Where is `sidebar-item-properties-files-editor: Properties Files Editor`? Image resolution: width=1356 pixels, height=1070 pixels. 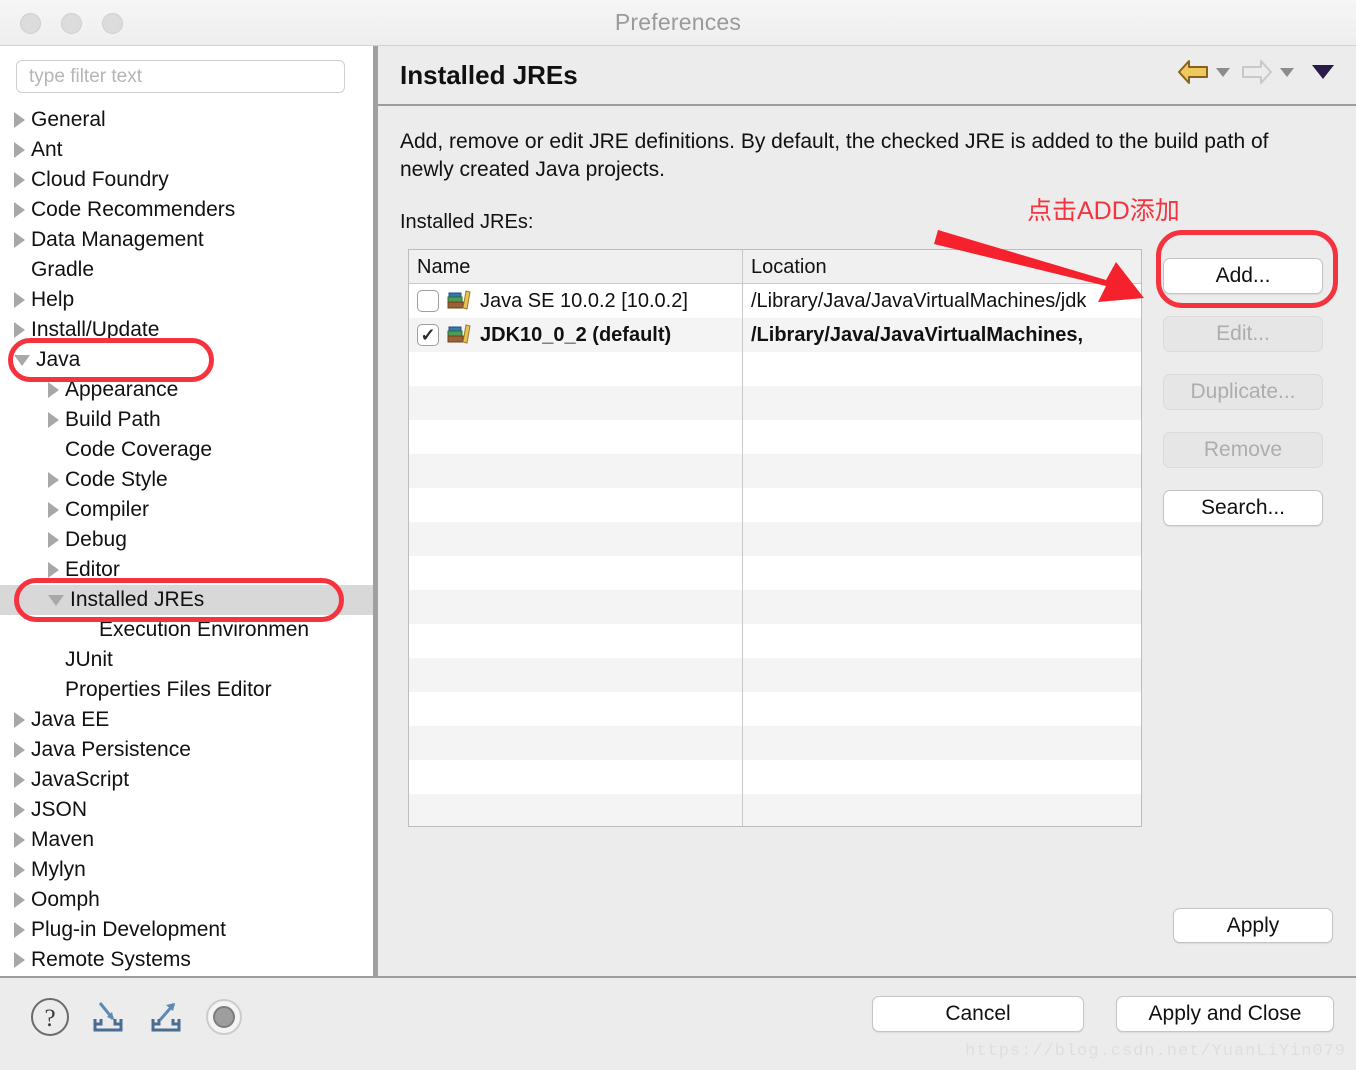
sidebar-item-properties-files-editor: Properties Files Editor is located at coordinates (187, 690).